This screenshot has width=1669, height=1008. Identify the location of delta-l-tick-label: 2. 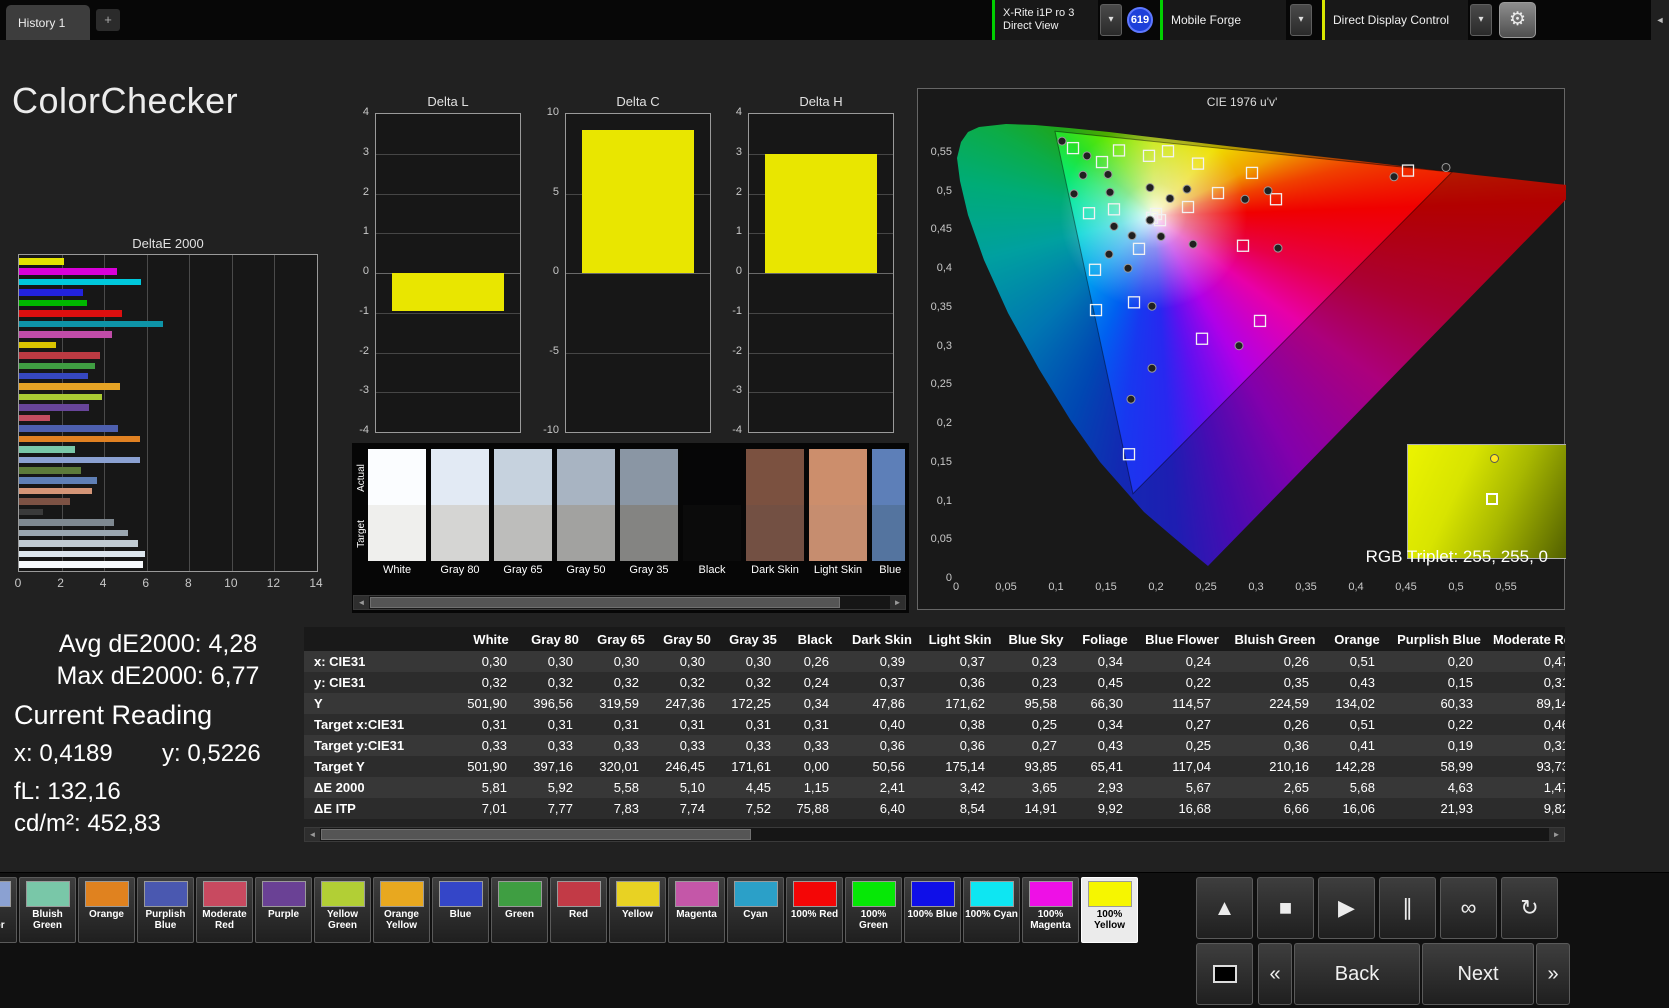
(365, 191).